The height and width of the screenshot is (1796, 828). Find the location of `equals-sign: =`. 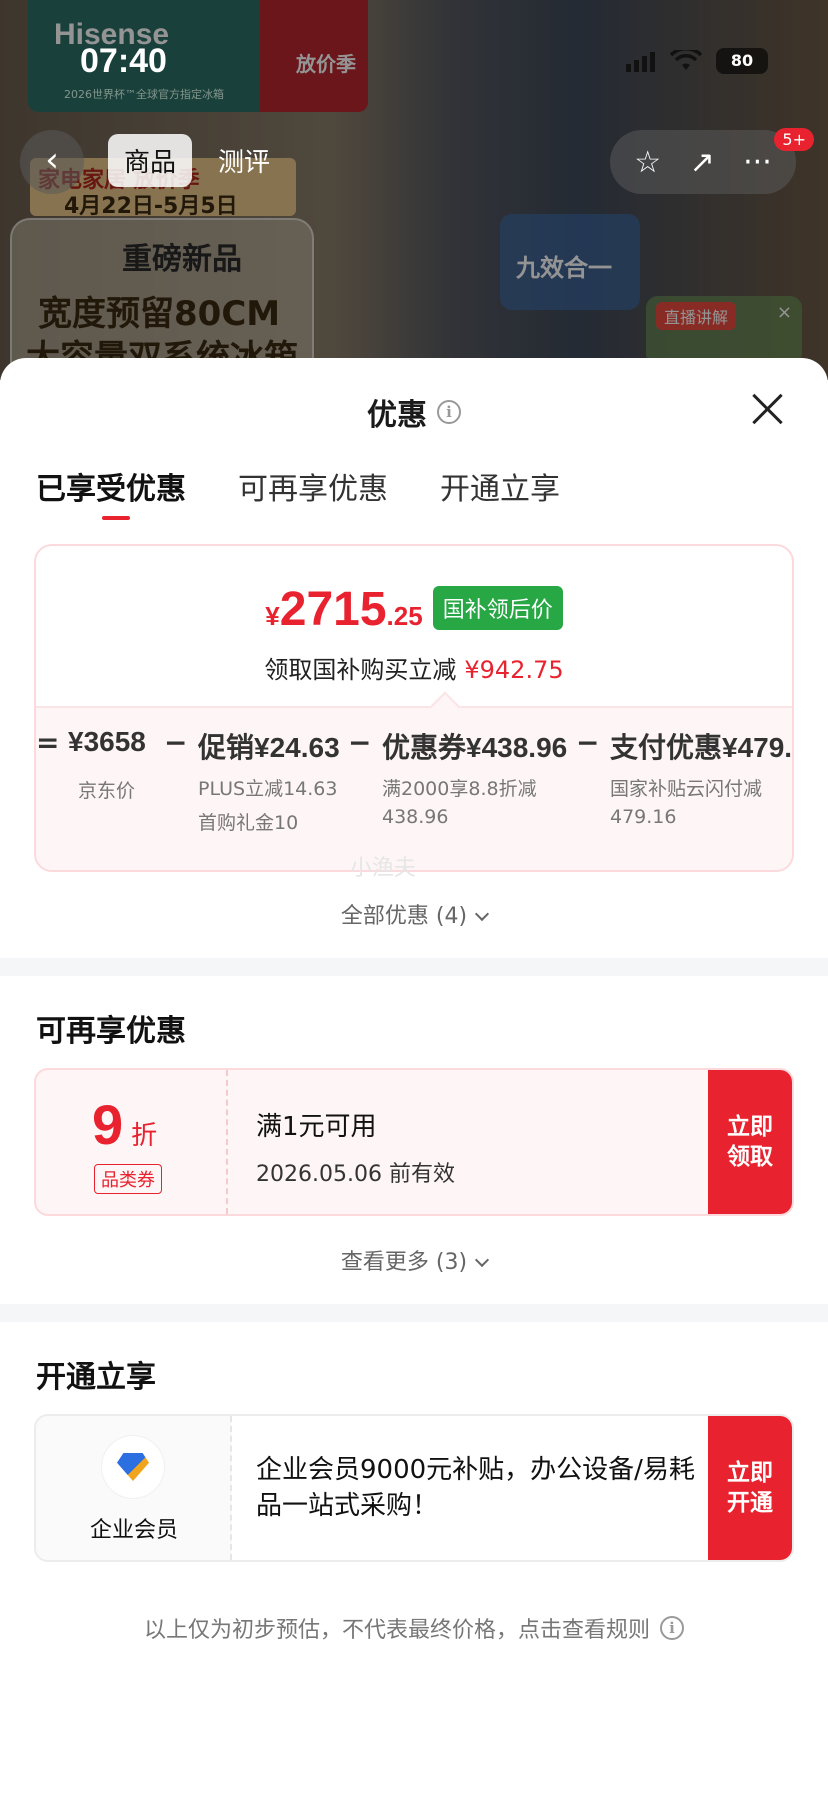

equals-sign: = is located at coordinates (48, 742).